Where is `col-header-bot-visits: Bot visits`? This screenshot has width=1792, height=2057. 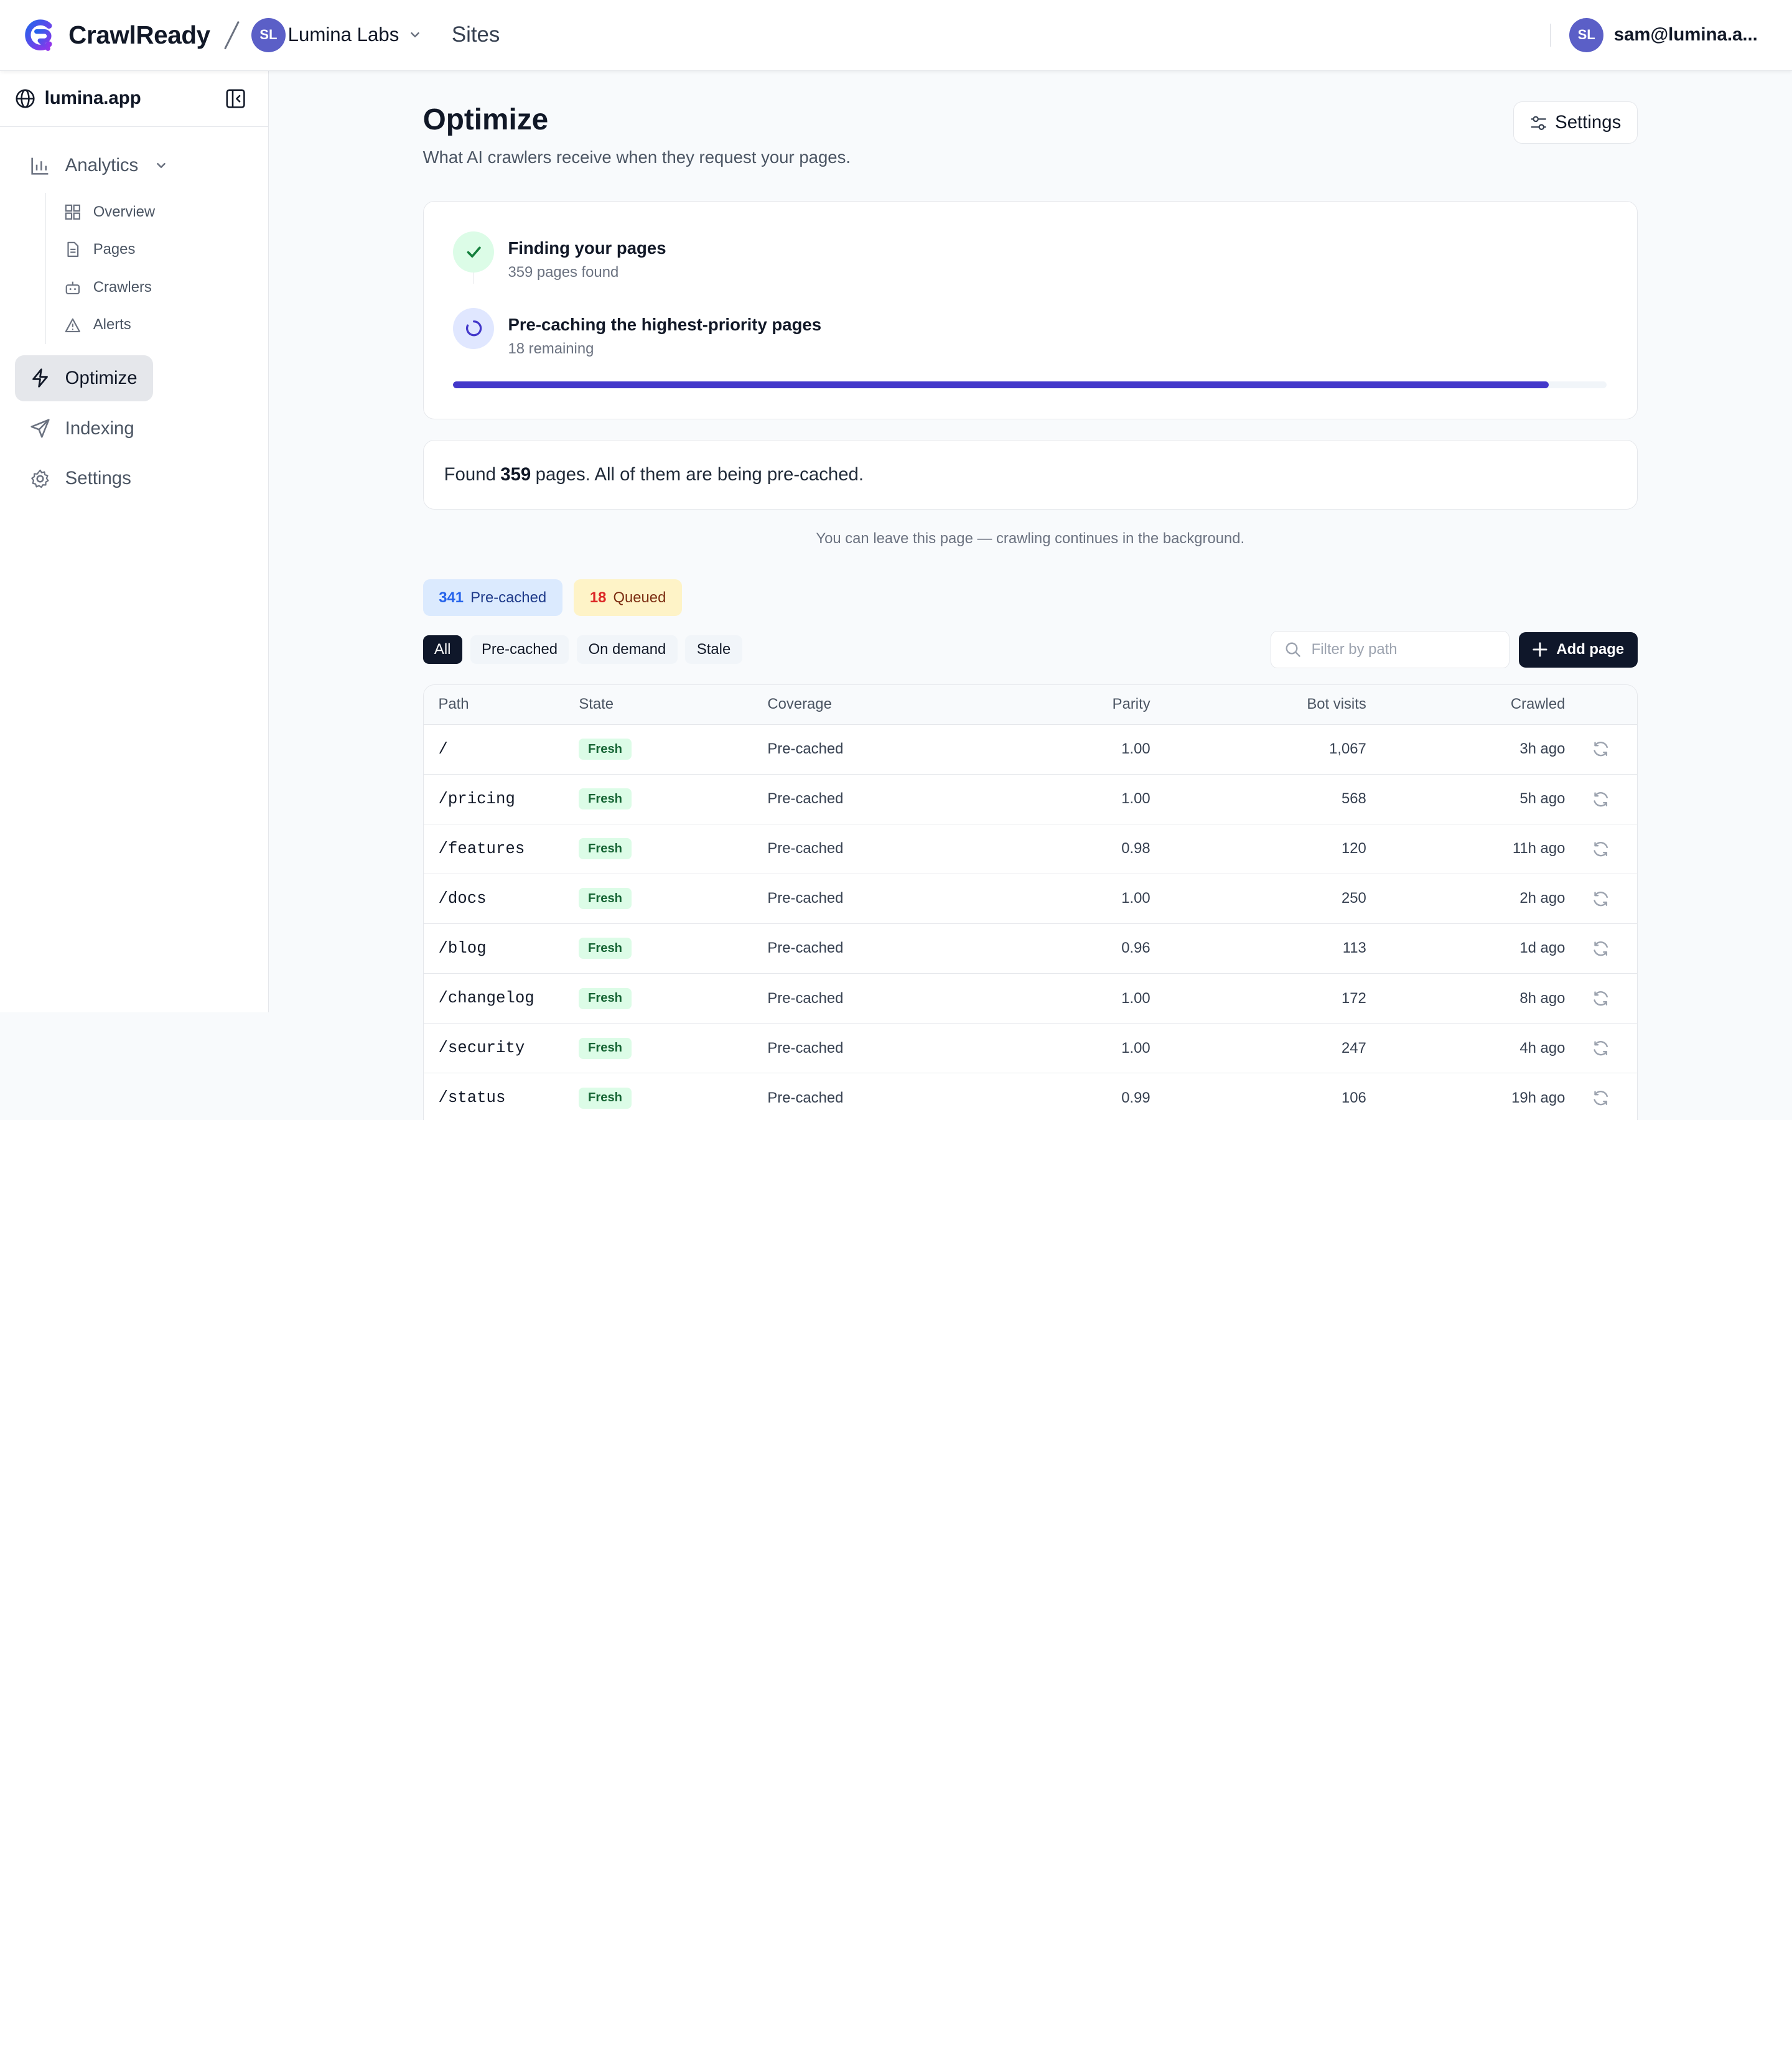 col-header-bot-visits: Bot visits is located at coordinates (1258, 704).